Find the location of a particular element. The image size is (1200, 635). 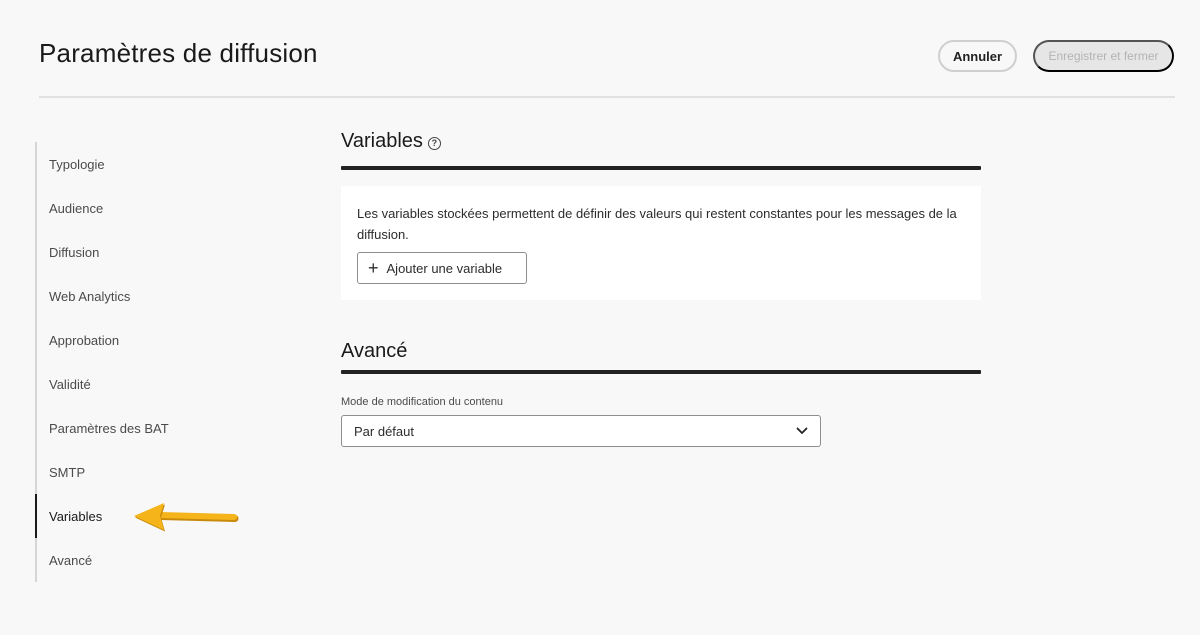

advanced-title-text: Avancé is located at coordinates (374, 351).